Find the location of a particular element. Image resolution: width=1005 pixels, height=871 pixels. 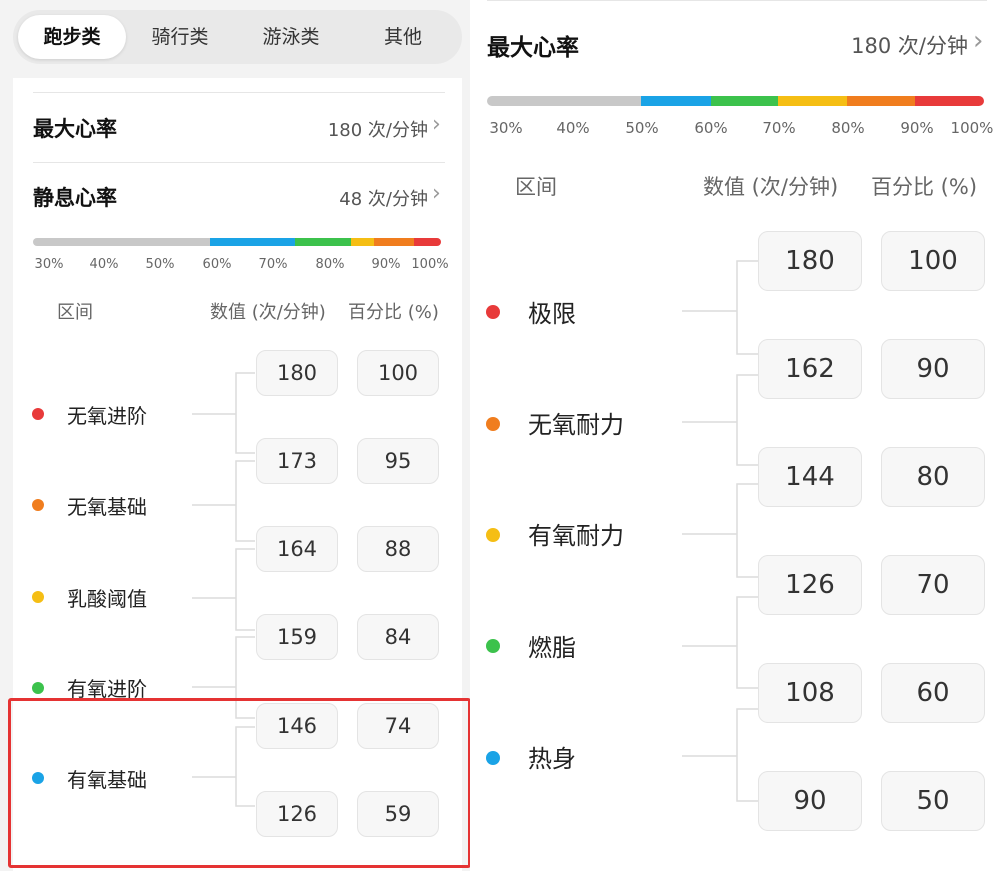

highlight-box is located at coordinates (239, 783).